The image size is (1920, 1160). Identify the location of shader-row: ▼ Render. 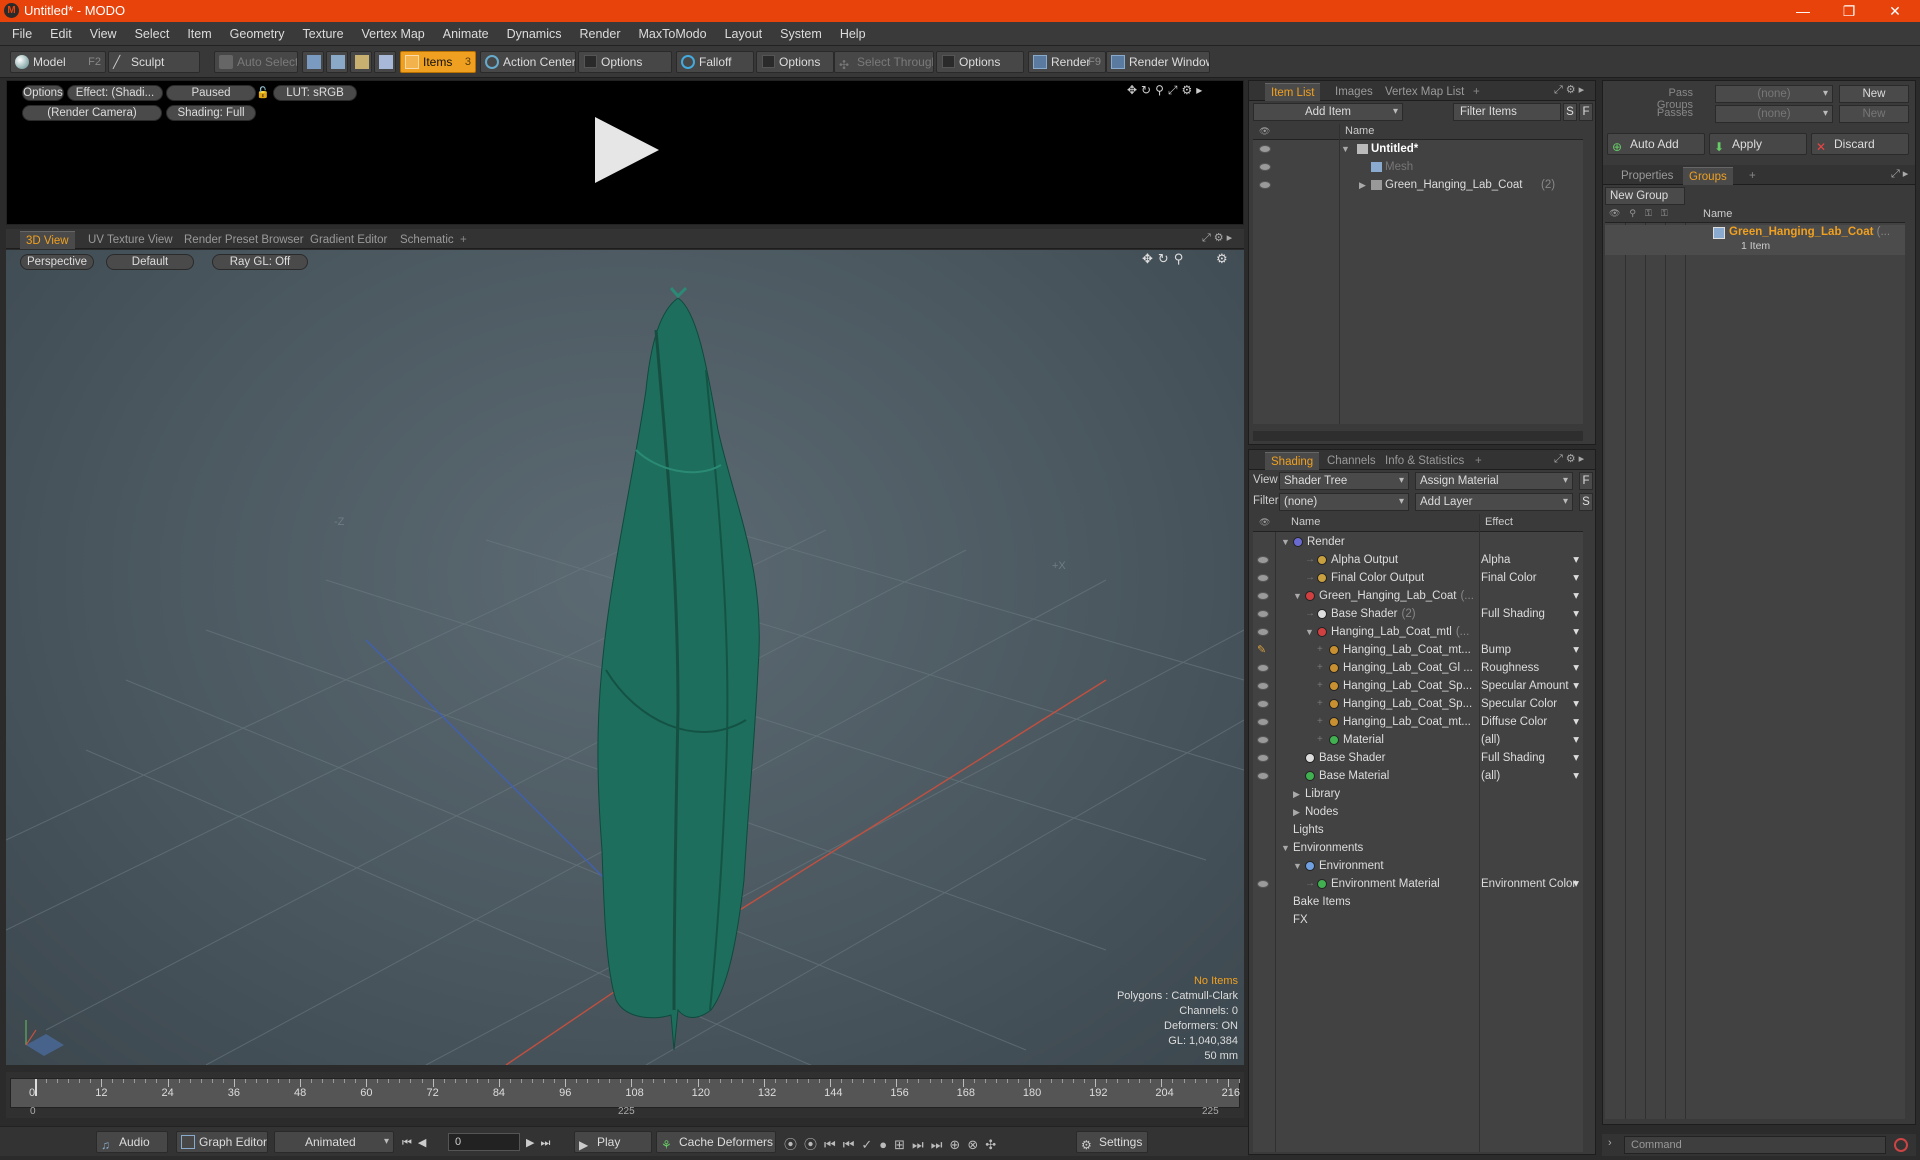
(1418, 542).